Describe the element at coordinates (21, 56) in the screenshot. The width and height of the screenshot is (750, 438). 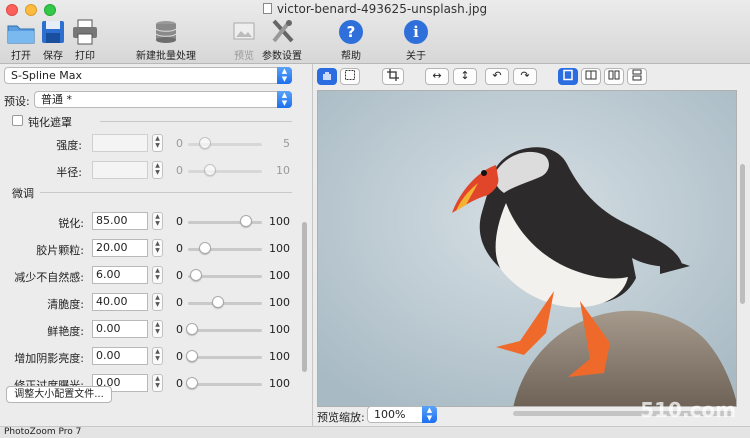
I see `open-label: 打开` at that location.